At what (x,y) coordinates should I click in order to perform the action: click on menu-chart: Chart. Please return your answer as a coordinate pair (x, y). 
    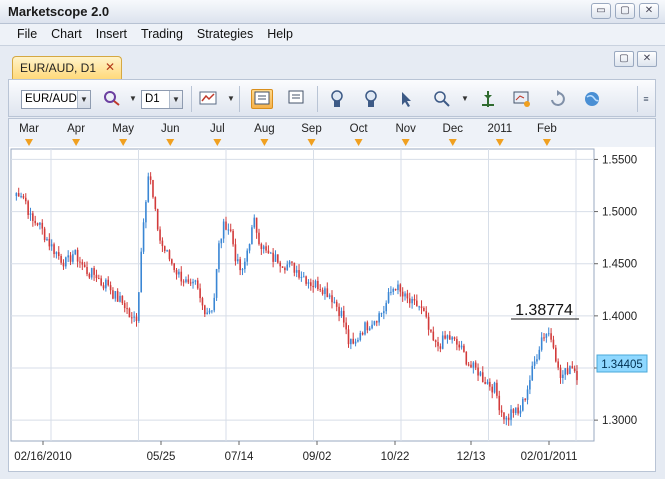
    Looking at the image, I should click on (66, 34).